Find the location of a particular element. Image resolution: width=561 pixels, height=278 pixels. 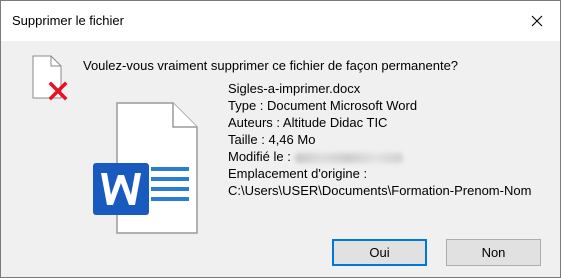

no-button: Non is located at coordinates (493, 252).